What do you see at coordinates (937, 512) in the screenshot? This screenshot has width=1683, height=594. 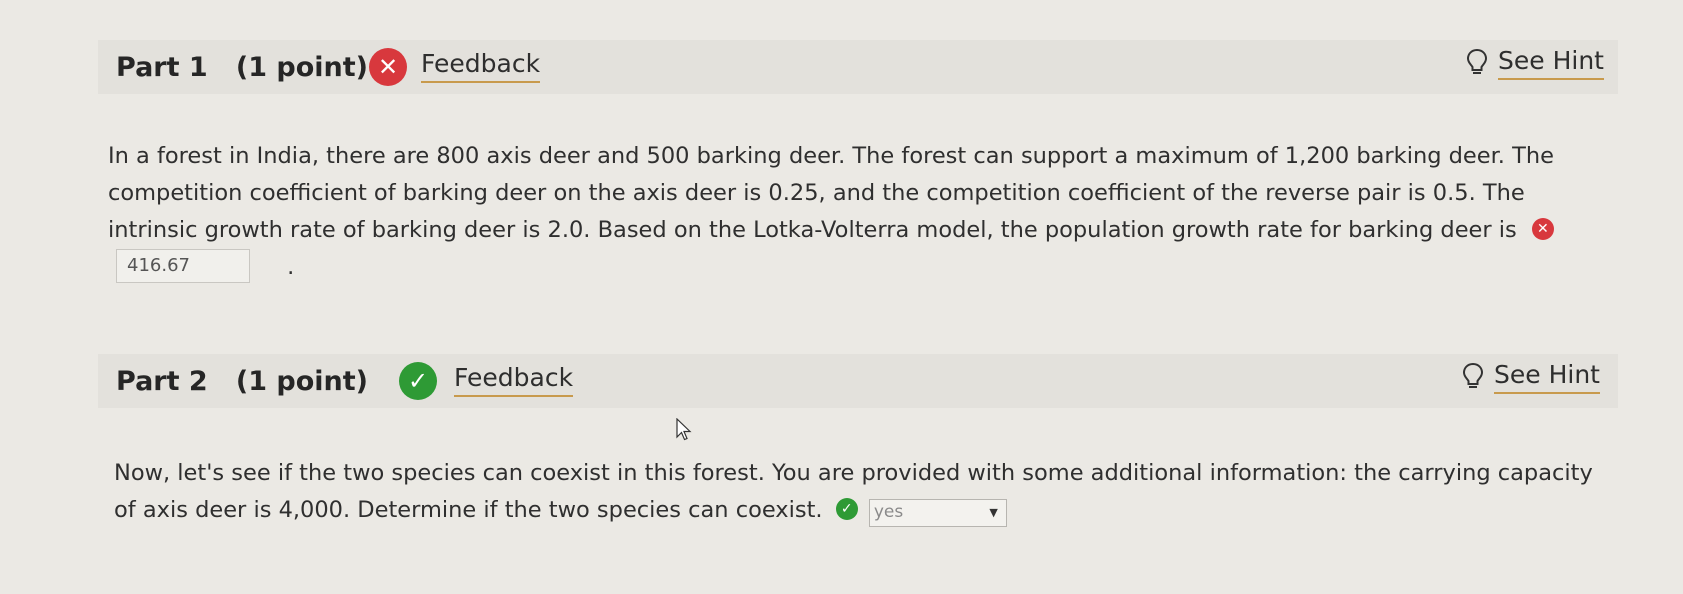 I see `part2-answer-select: yes ▼` at bounding box center [937, 512].